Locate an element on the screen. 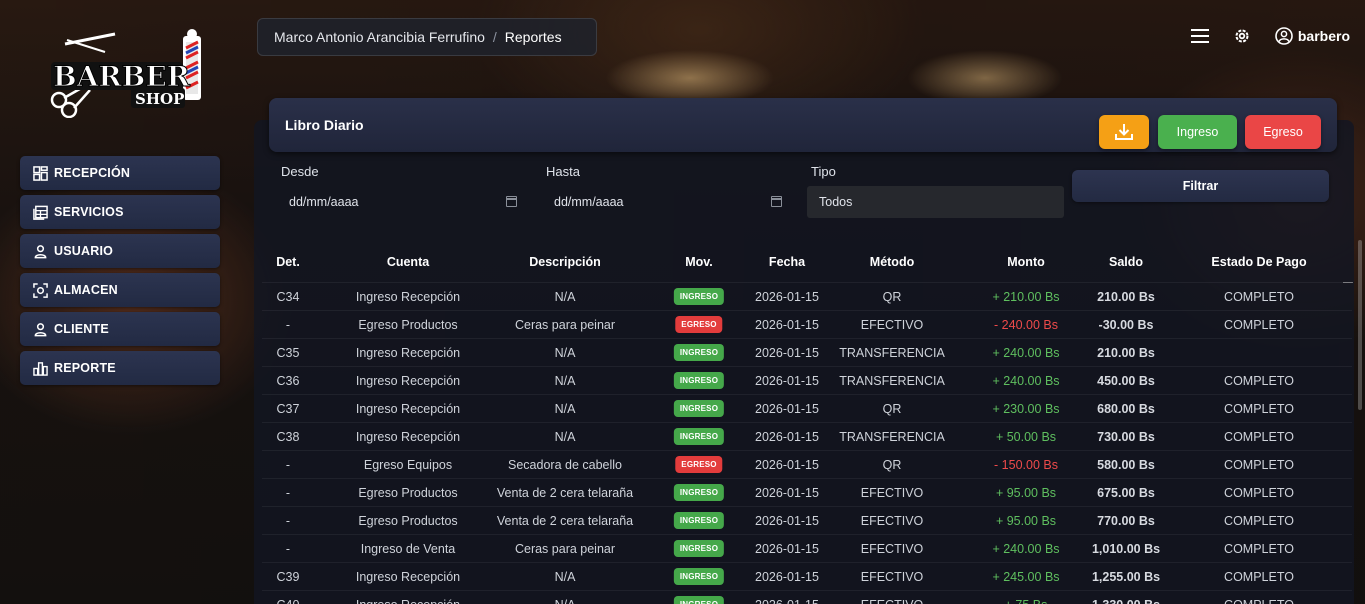  cell-monto: - 150.00 Bs is located at coordinates (1026, 465).